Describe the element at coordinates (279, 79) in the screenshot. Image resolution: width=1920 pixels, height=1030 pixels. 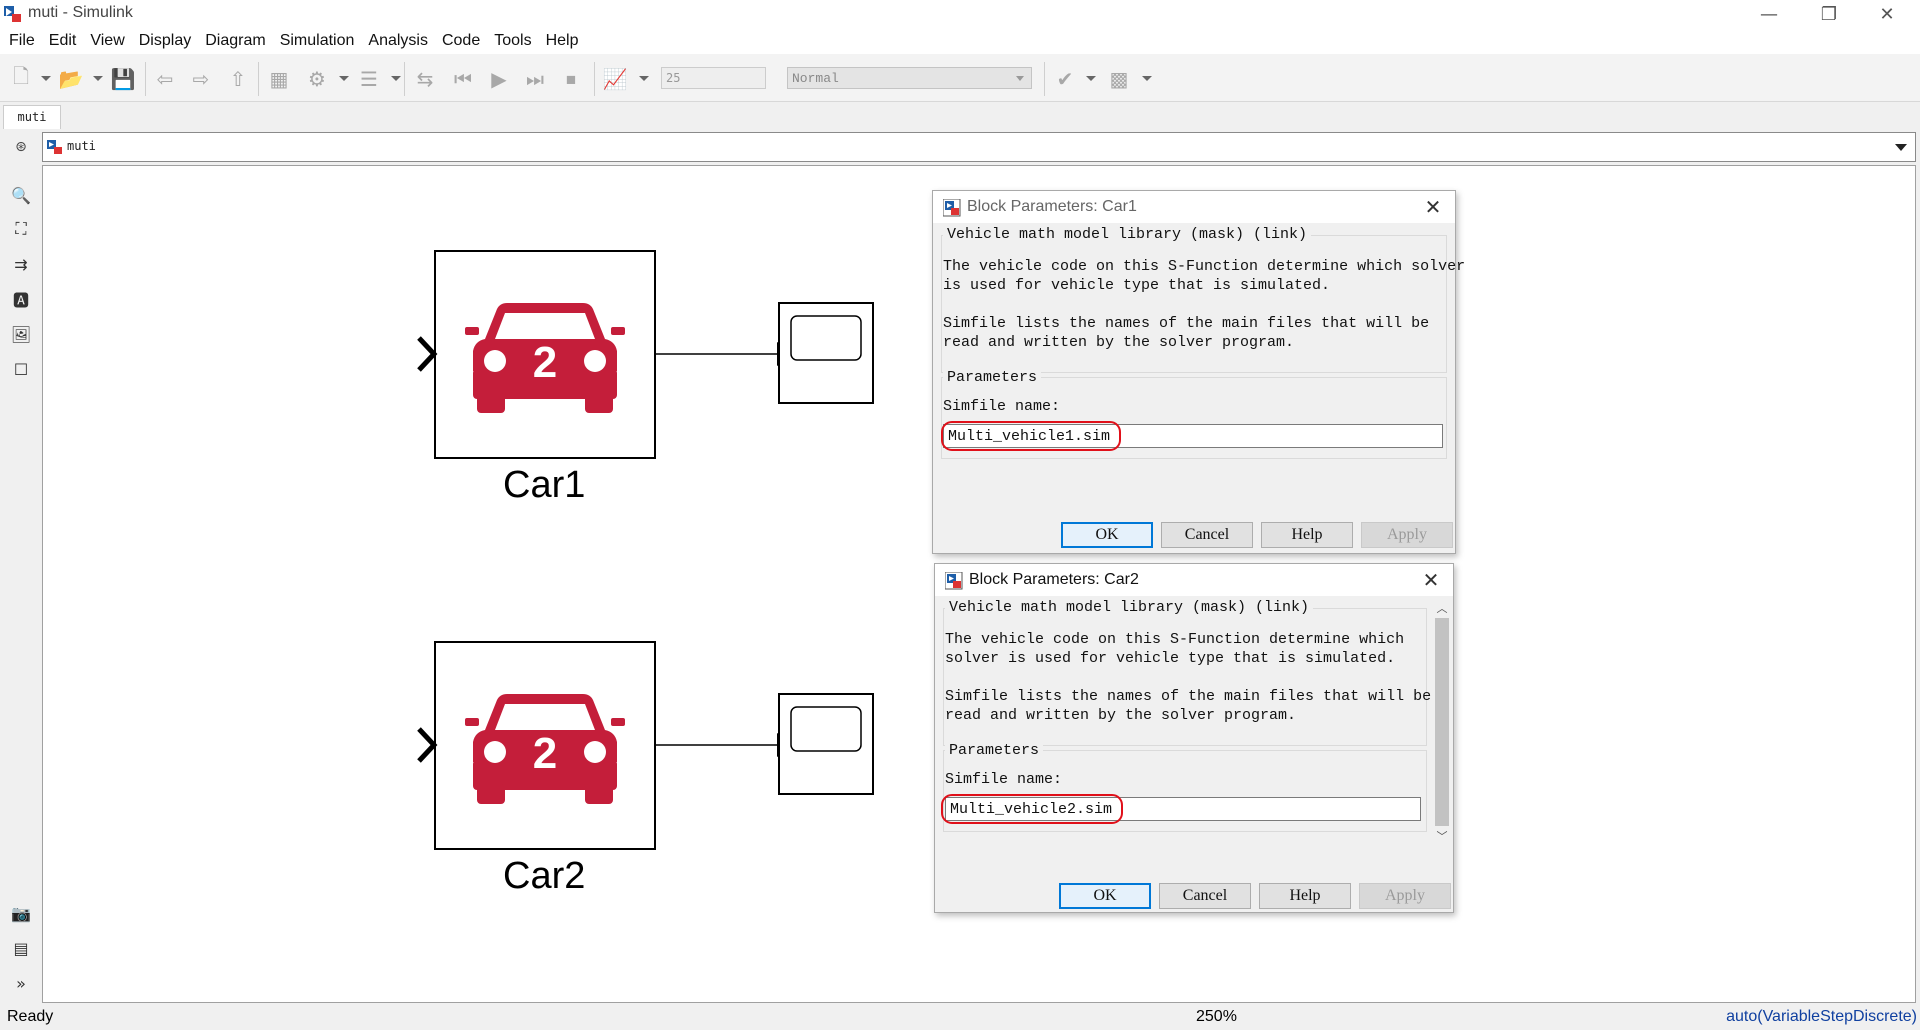
I see `library-browser-icon: ▦` at that location.